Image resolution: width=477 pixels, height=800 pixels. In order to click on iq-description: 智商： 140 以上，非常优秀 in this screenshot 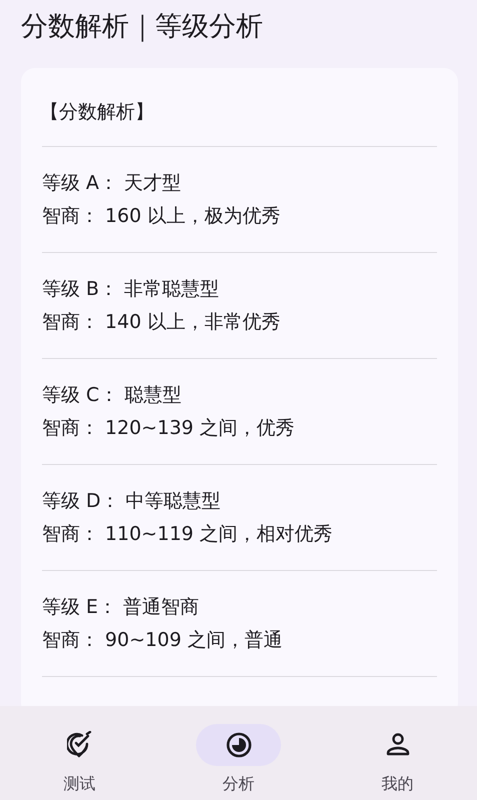, I will do `click(161, 322)`.